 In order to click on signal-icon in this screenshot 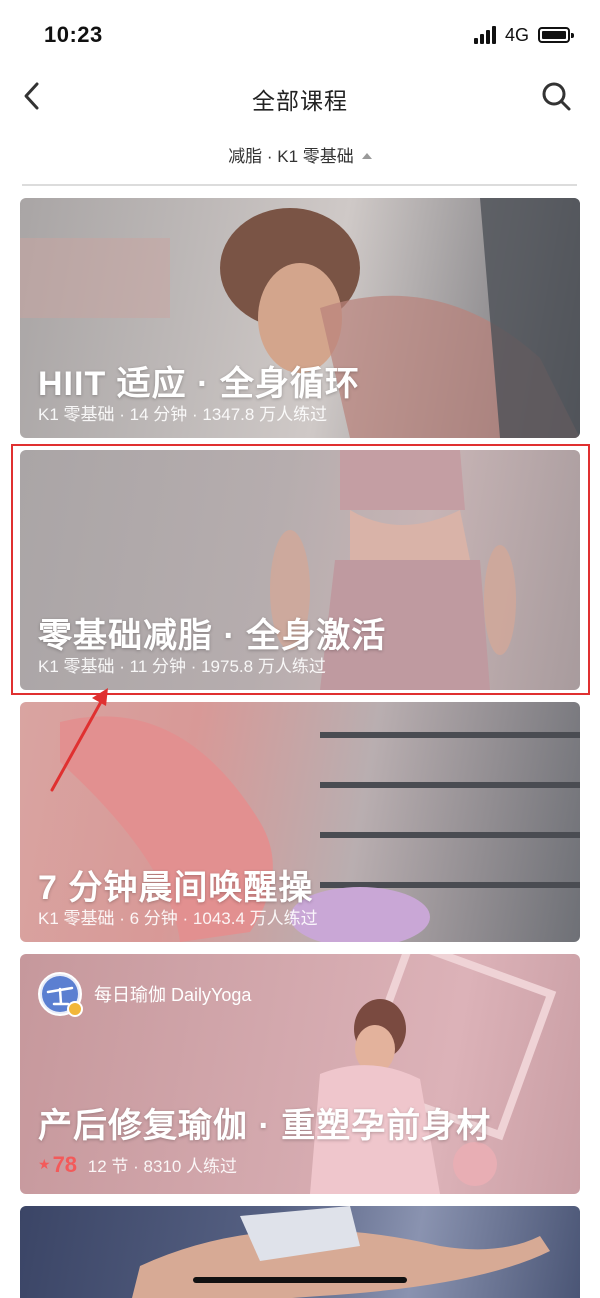, I will do `click(486, 35)`.